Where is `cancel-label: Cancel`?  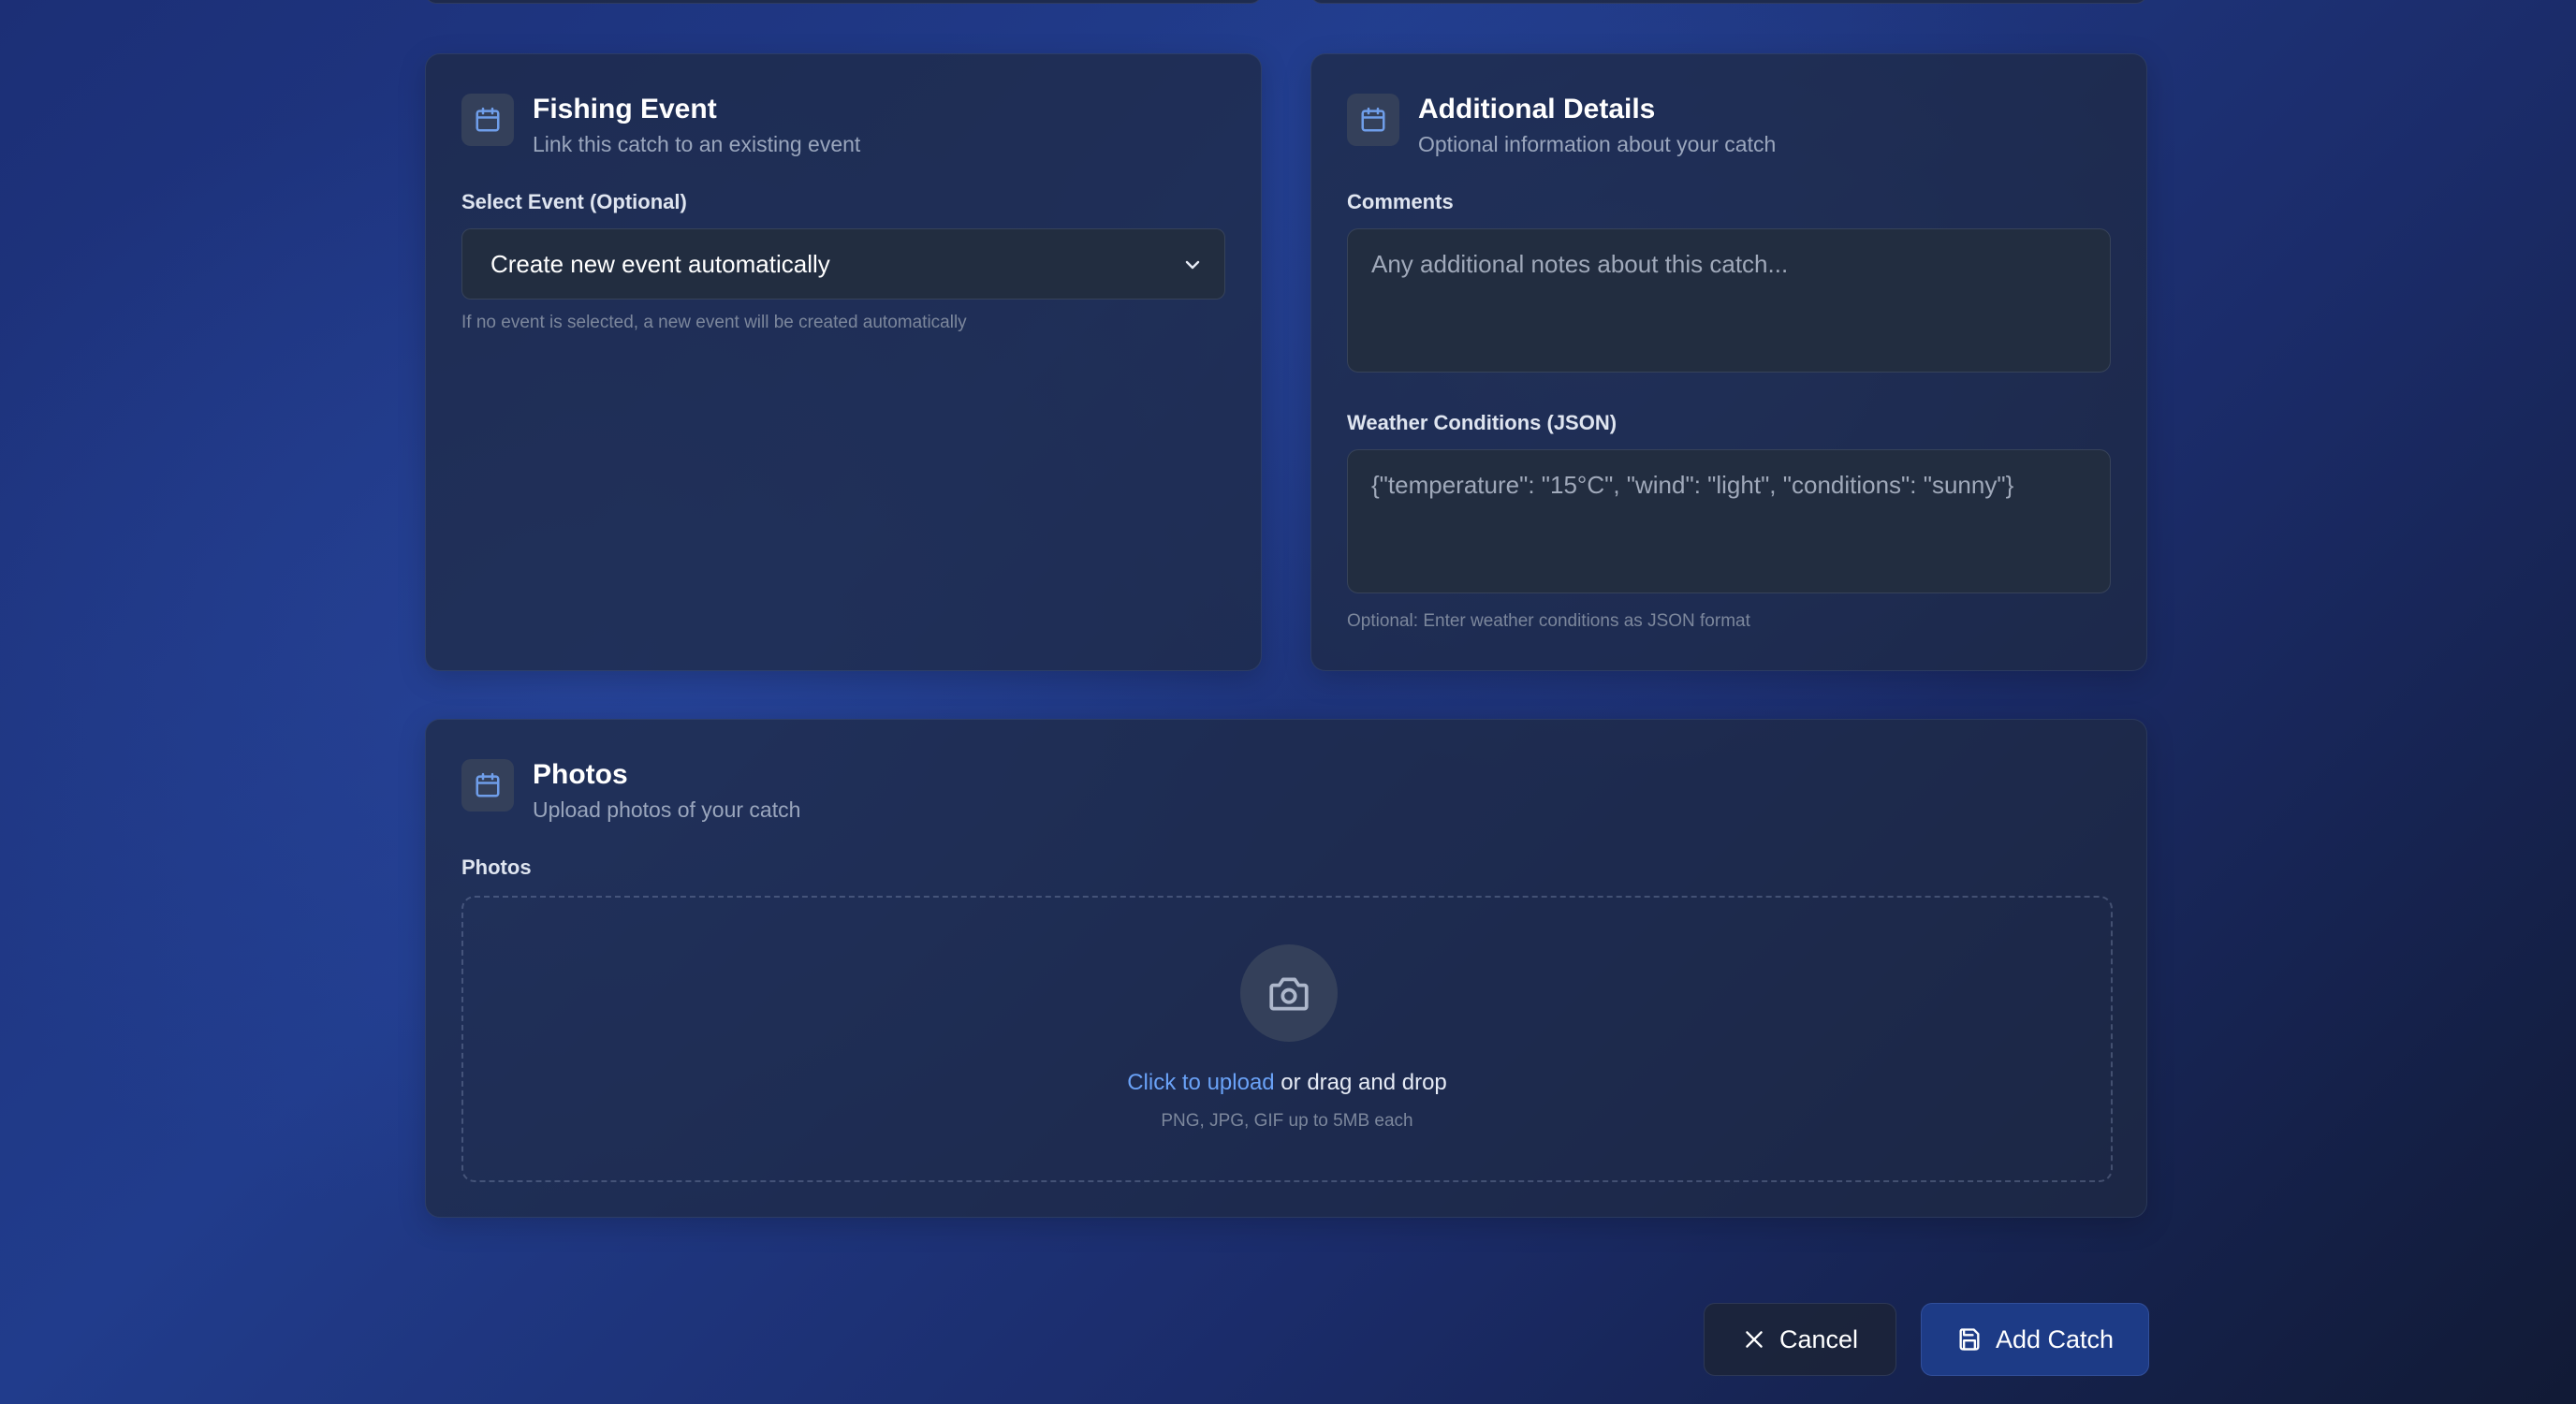 cancel-label: Cancel is located at coordinates (1818, 1338).